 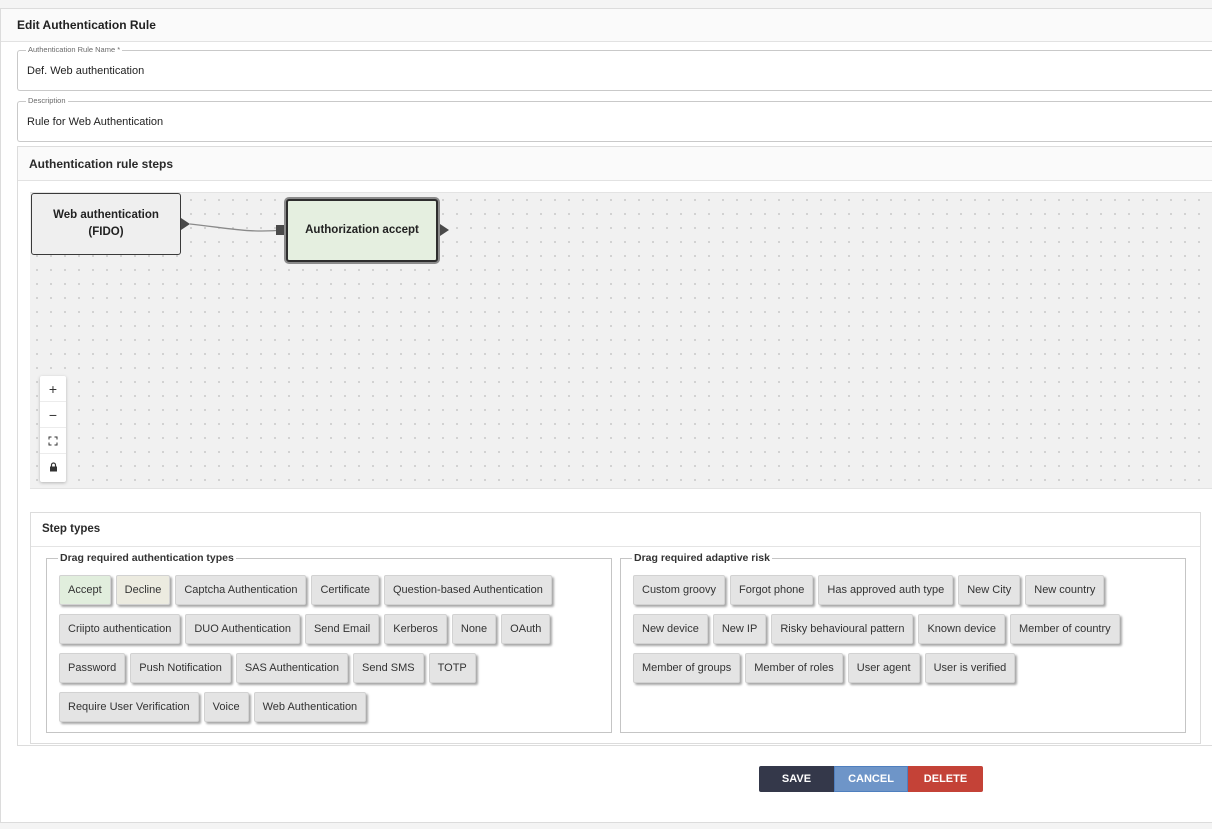 I want to click on fit-view-button, so click(x=53, y=441).